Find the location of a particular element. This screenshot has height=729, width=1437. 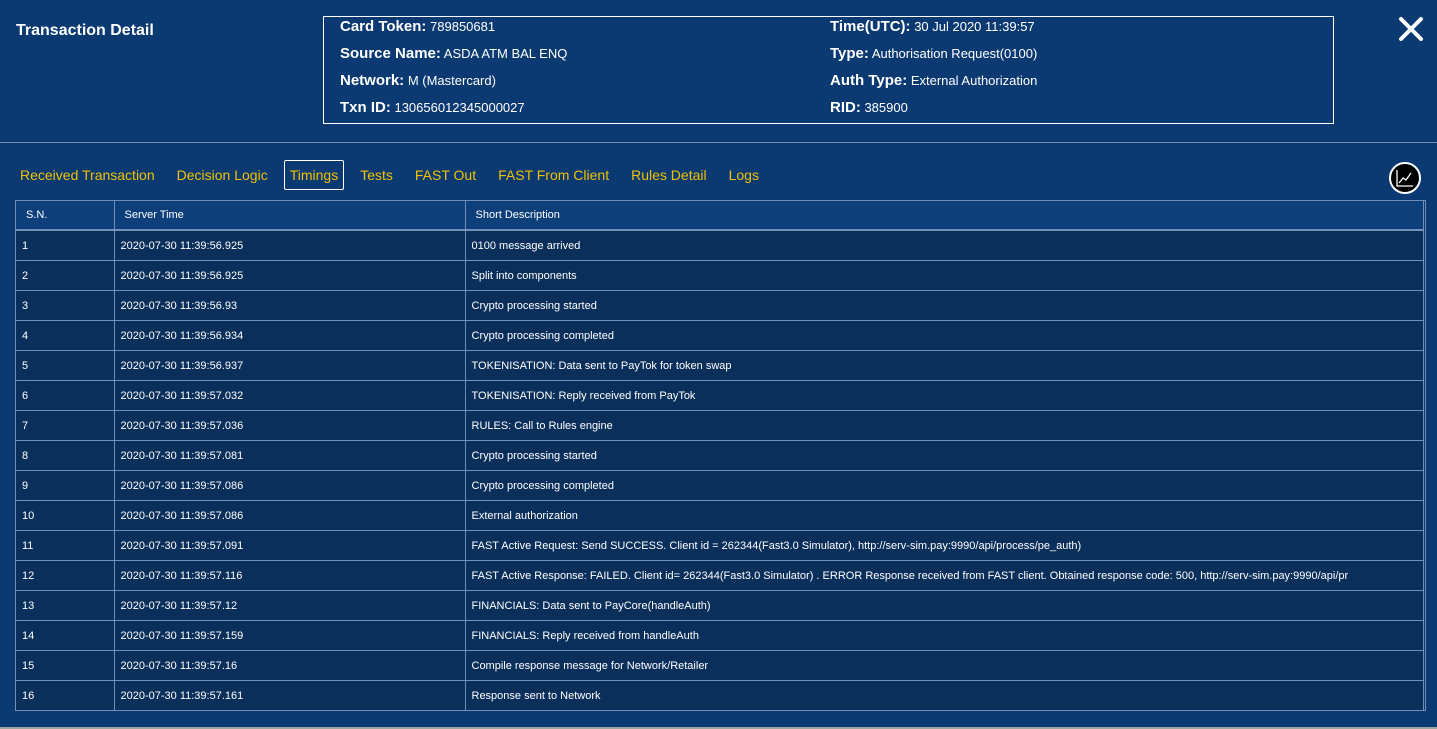

cell-sn: 16 is located at coordinates (65, 695).